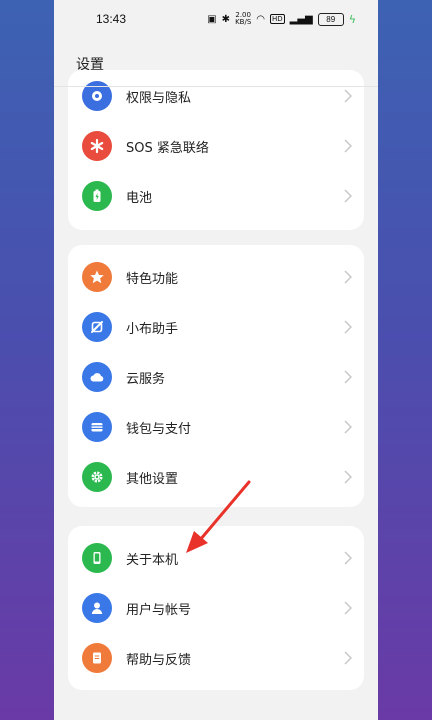 The width and height of the screenshot is (432, 720). What do you see at coordinates (352, 19) in the screenshot?
I see `charging-icon: ϟ` at bounding box center [352, 19].